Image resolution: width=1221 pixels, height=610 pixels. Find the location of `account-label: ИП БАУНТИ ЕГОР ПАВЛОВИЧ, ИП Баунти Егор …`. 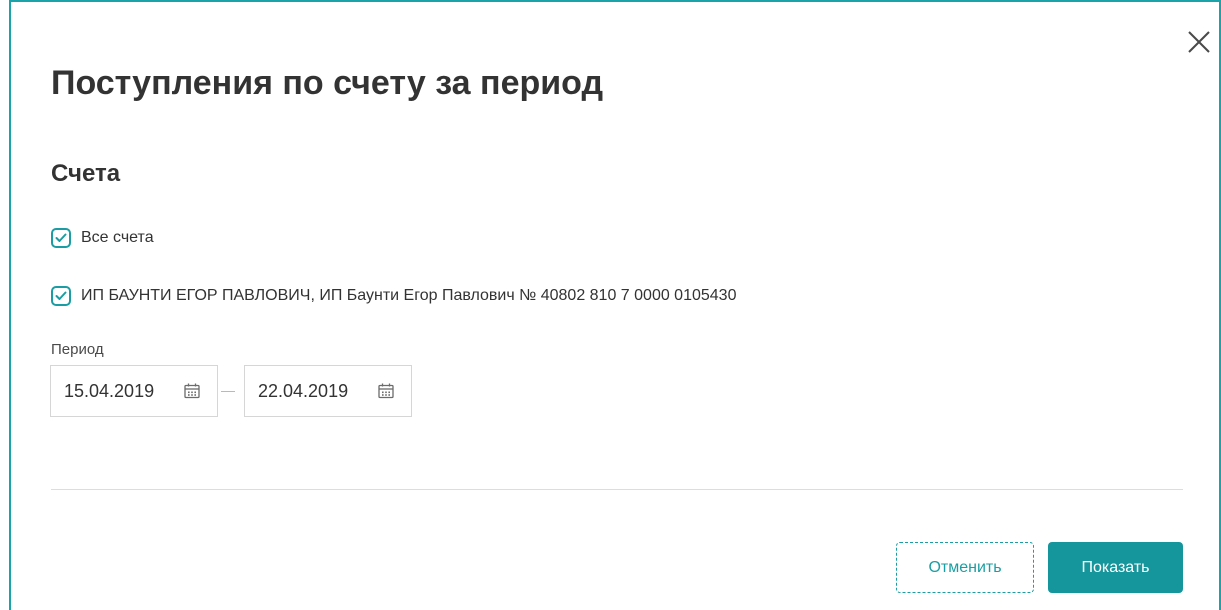

account-label: ИП БАУНТИ ЕГОР ПАВЛОВИЧ, ИП Баунти Егор … is located at coordinates (409, 295).